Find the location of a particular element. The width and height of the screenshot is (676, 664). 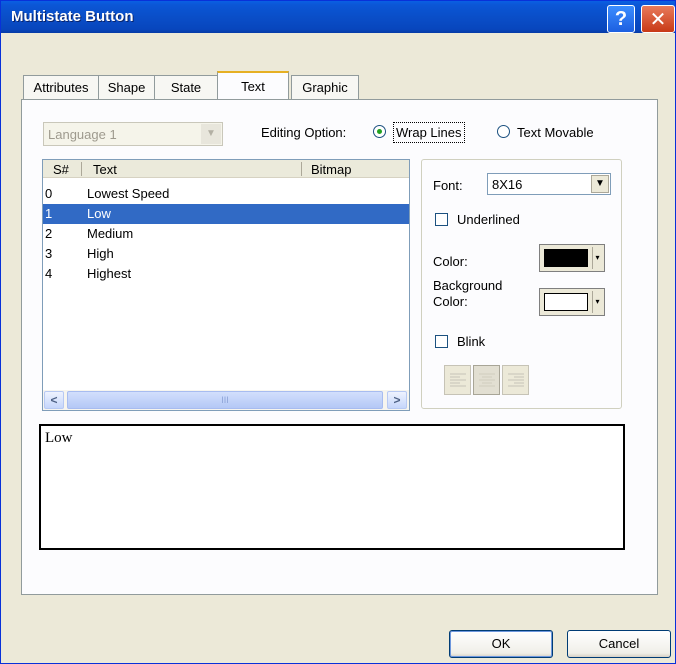

tab-label: Shape is located at coordinates (126, 87).